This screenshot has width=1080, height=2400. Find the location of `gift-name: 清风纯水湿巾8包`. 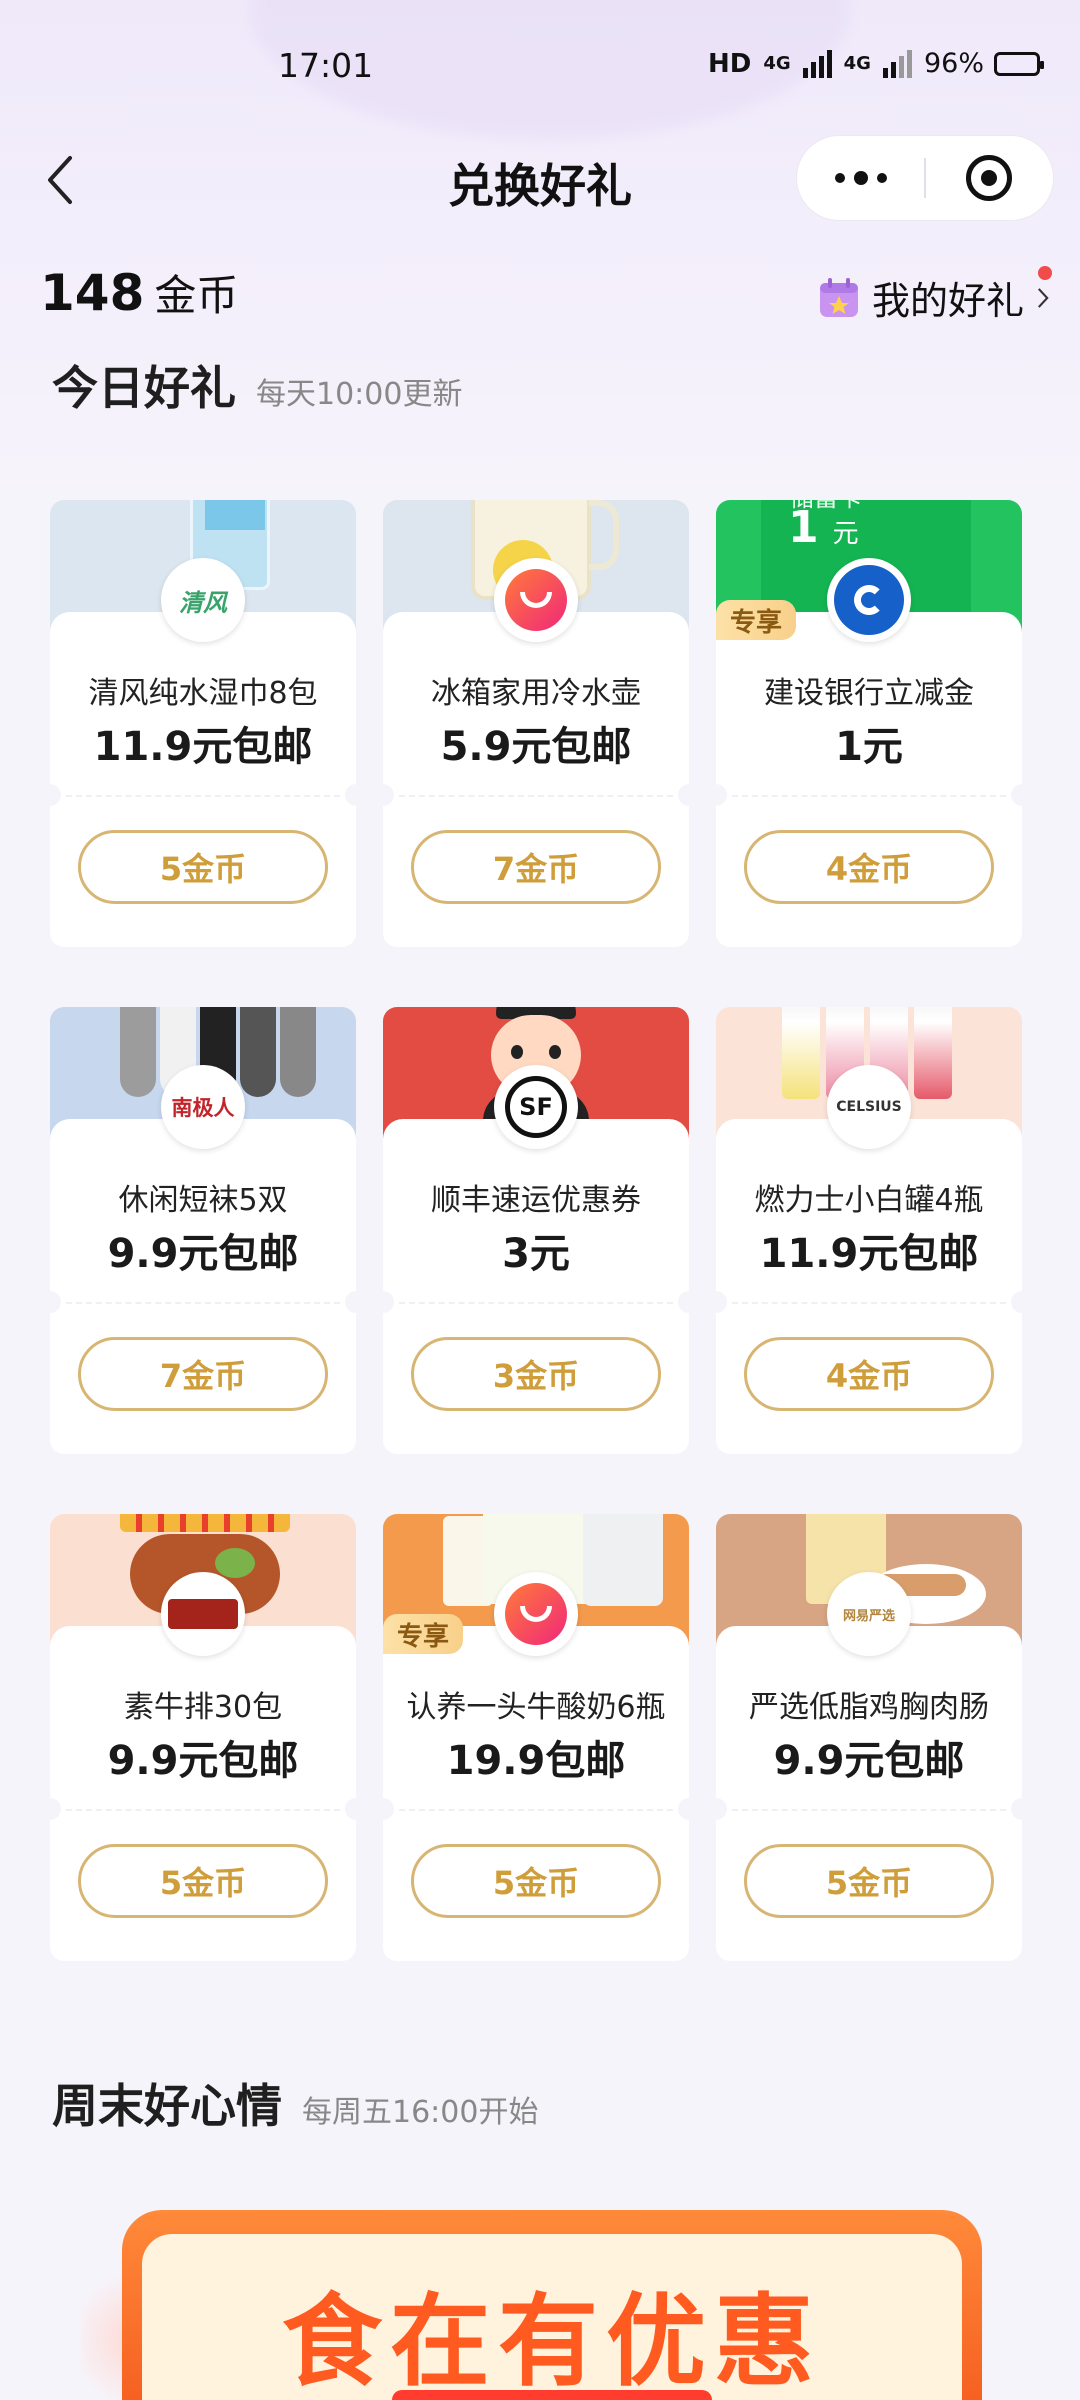

gift-name: 清风纯水湿巾8包 is located at coordinates (203, 693).